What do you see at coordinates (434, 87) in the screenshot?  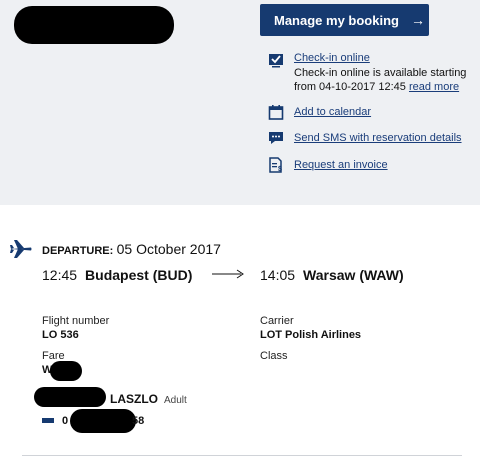 I see `read-more-link: read more` at bounding box center [434, 87].